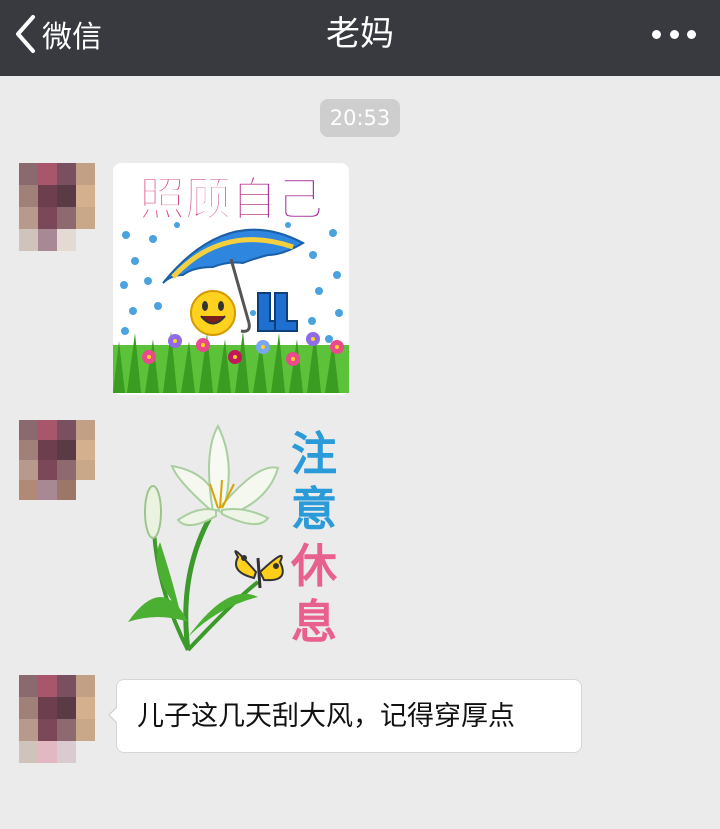 The width and height of the screenshot is (720, 829). Describe the element at coordinates (314, 454) in the screenshot. I see `sticker-caption-char: 注` at that location.